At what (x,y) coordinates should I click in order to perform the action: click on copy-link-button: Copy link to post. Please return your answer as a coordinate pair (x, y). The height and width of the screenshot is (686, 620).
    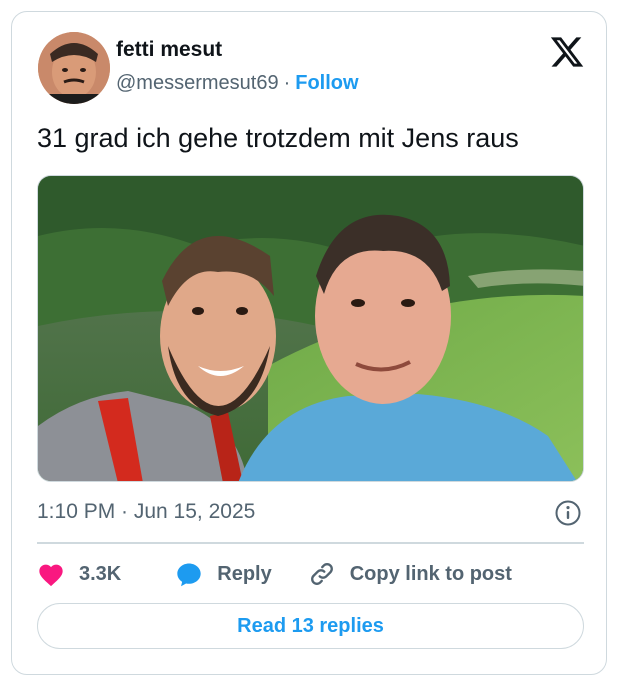
    Looking at the image, I should click on (410, 574).